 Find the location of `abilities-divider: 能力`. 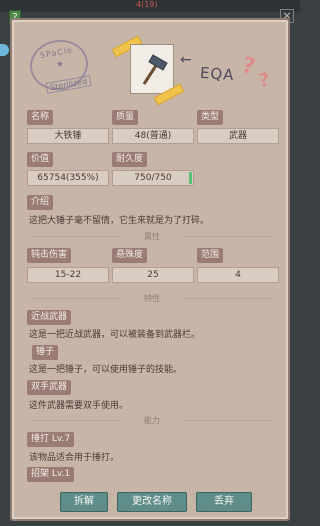

abilities-divider: 能力 is located at coordinates (152, 420).